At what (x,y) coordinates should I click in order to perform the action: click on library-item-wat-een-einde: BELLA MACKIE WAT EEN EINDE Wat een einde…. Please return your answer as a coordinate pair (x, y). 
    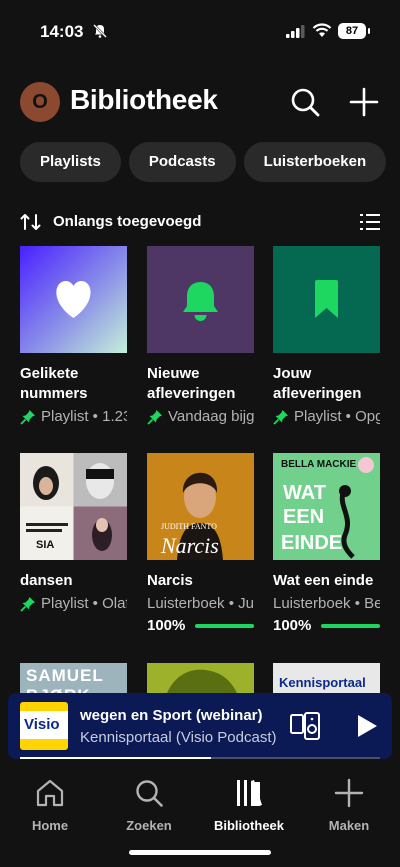
    Looking at the image, I should click on (326, 543).